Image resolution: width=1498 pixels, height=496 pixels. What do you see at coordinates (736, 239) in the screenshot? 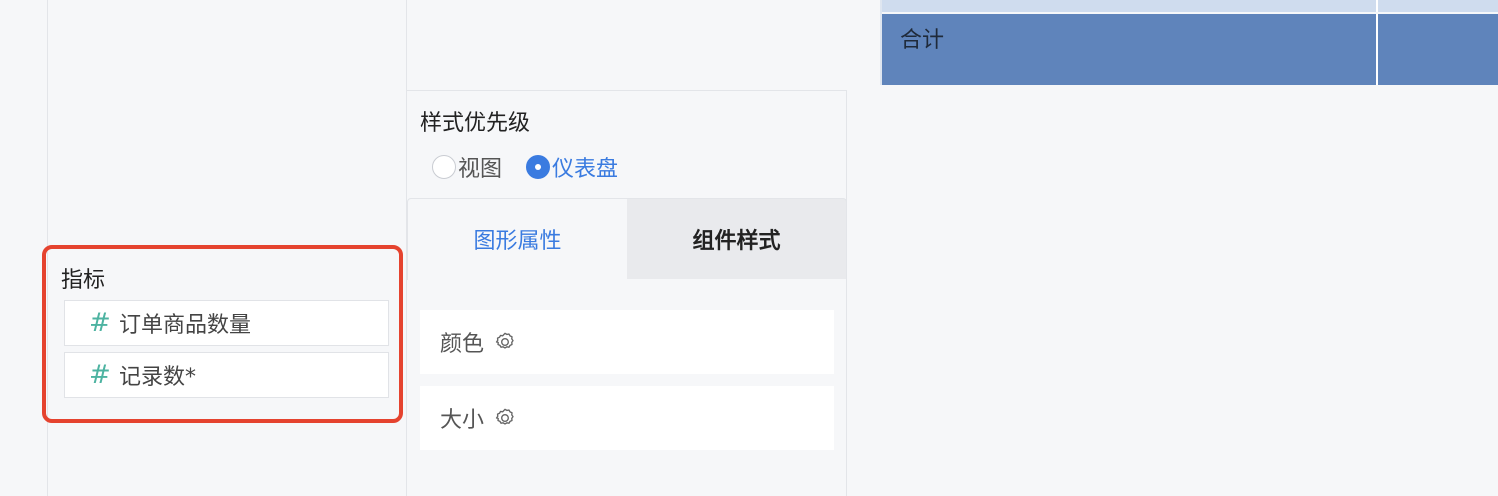
I see `tab-component-style: 组件样式` at bounding box center [736, 239].